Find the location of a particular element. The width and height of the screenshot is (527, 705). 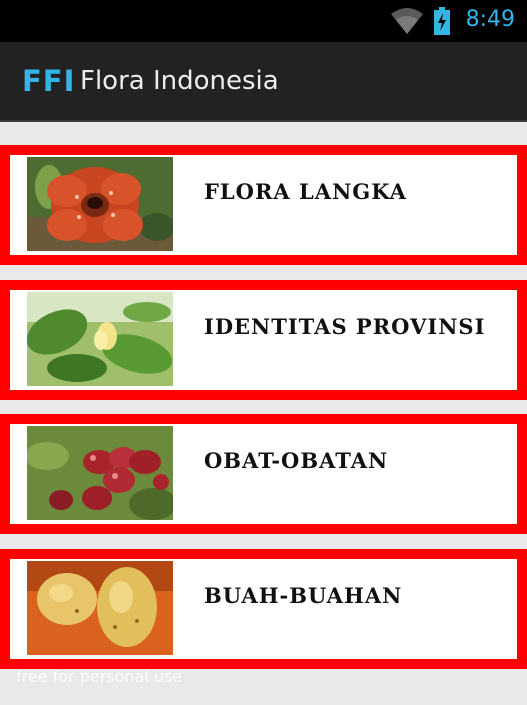

menu-item-content: OBAT-OBATAN is located at coordinates (263, 474).